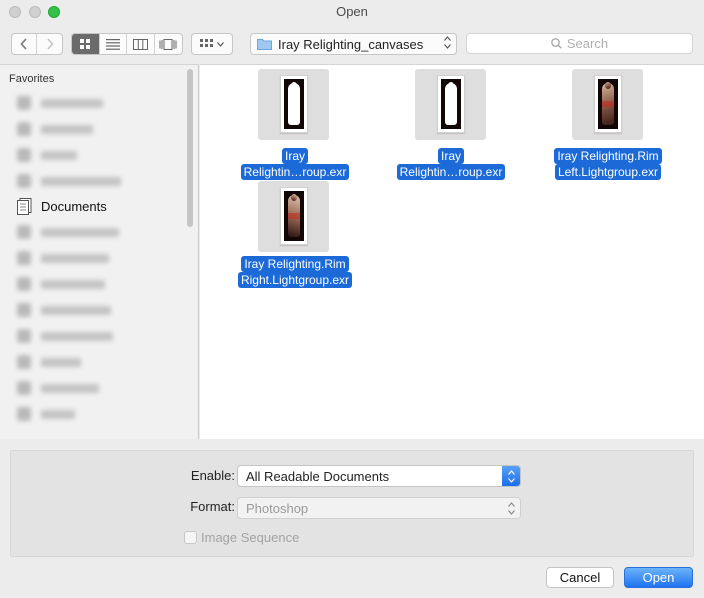  What do you see at coordinates (190, 148) in the screenshot?
I see `sidebar-scrollbar` at bounding box center [190, 148].